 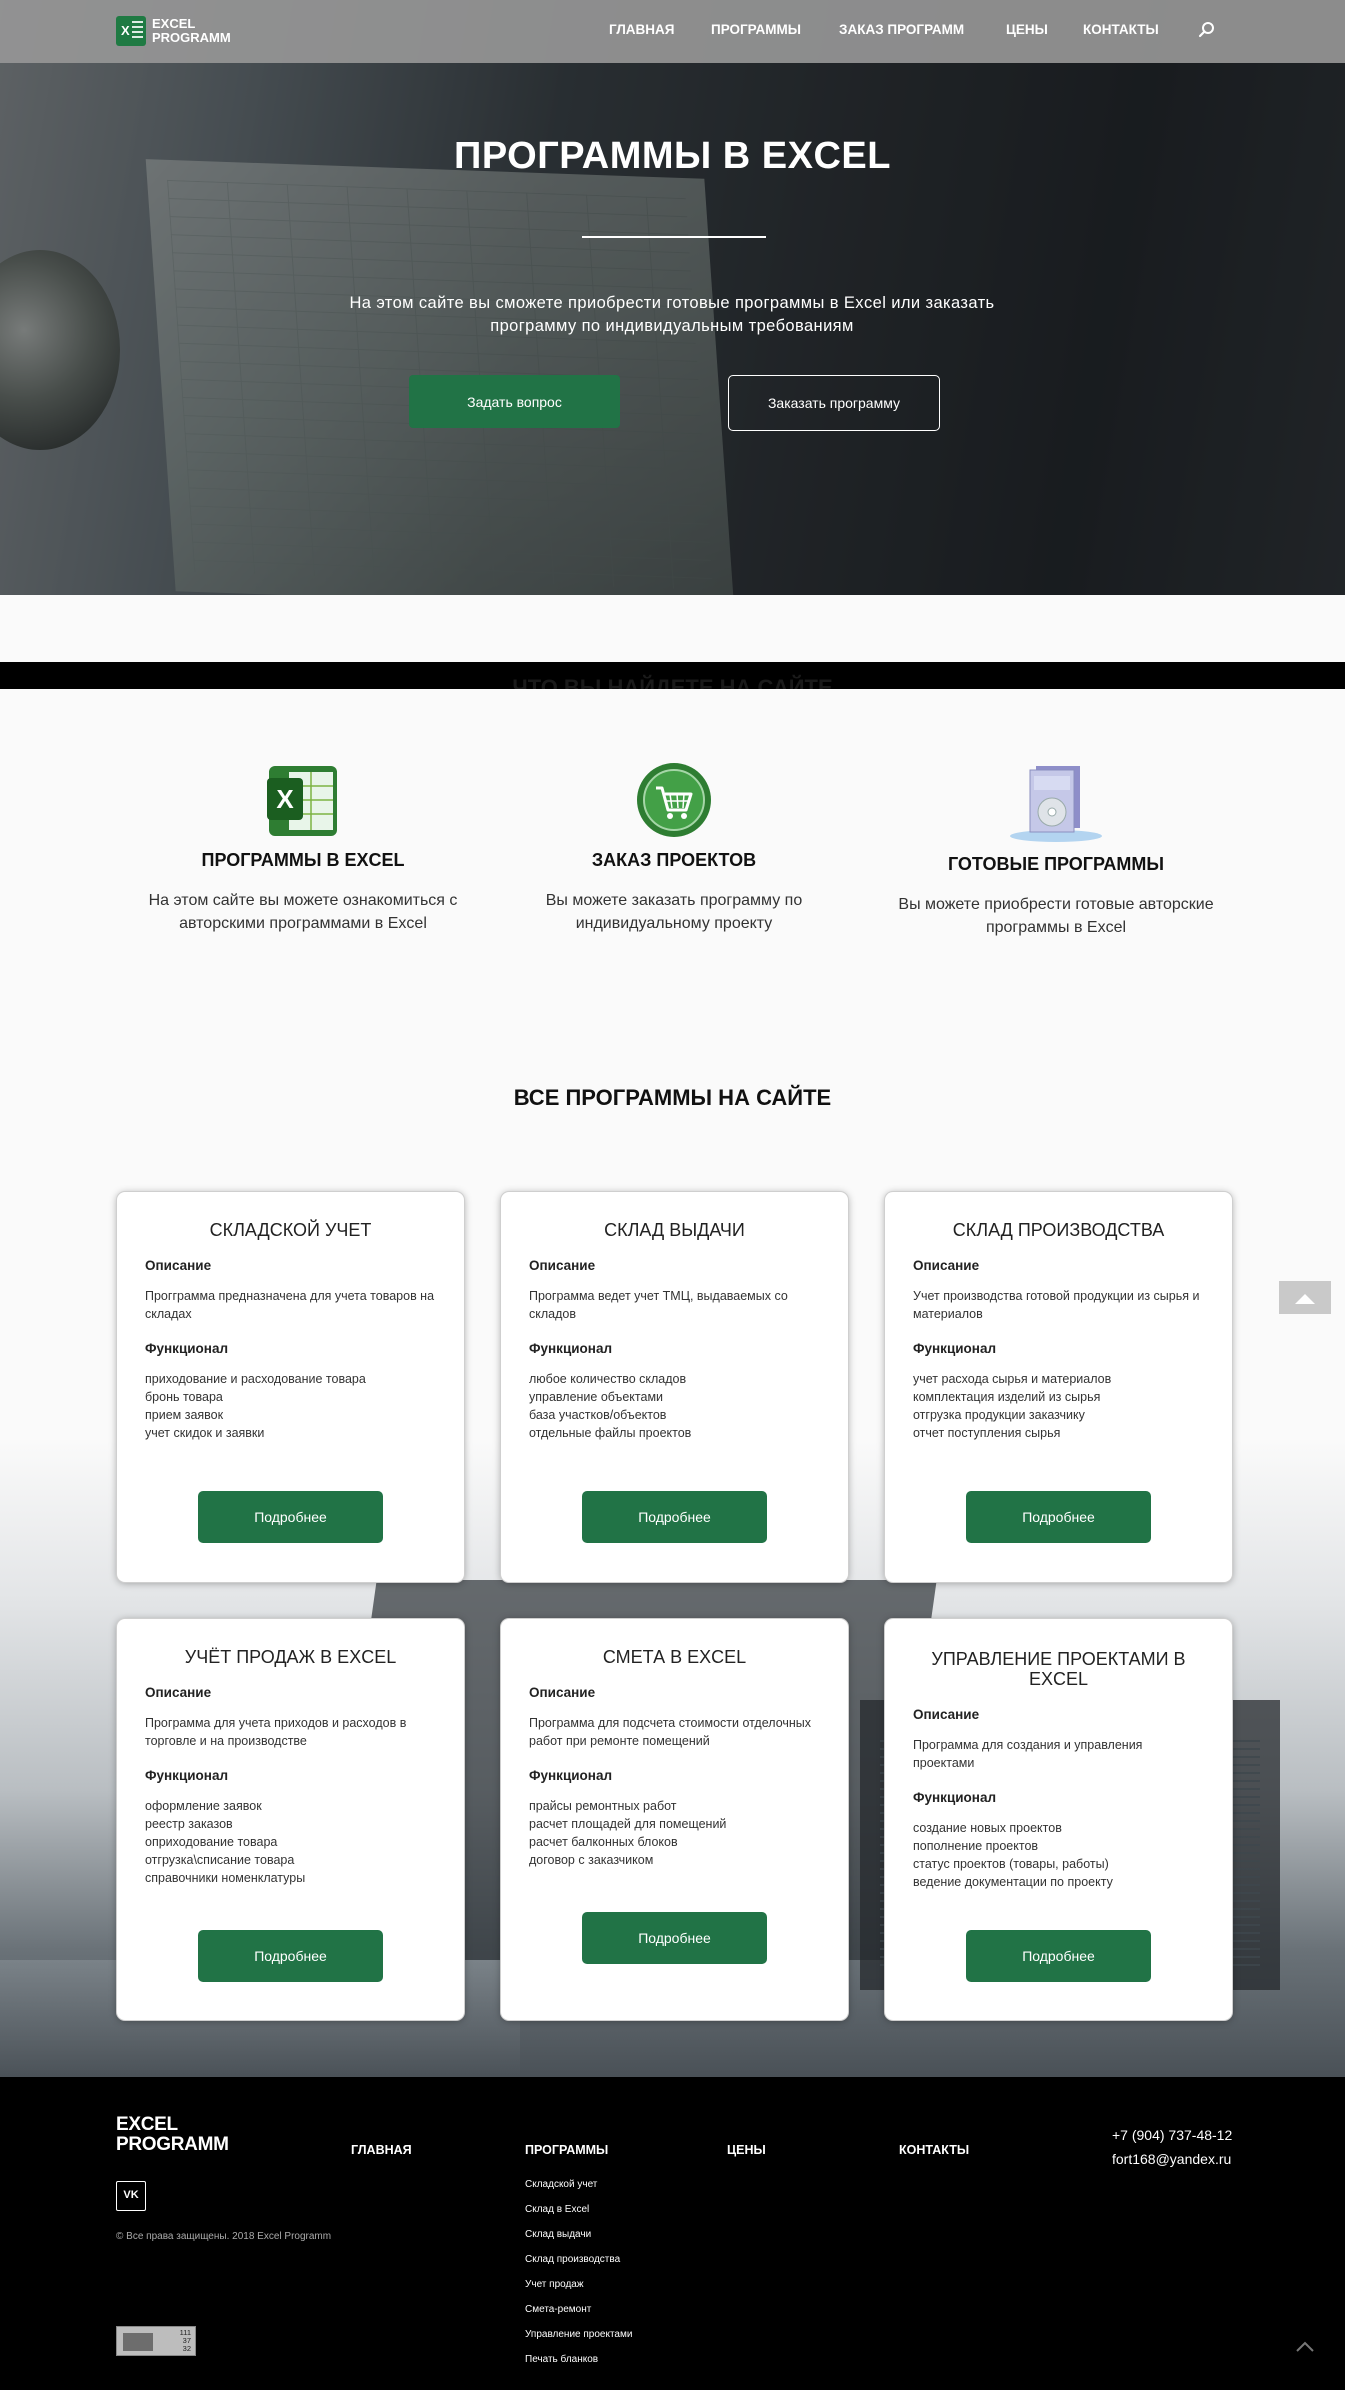 I want to click on footer-link-prices: ЦЕНЫ, so click(x=746, y=2150).